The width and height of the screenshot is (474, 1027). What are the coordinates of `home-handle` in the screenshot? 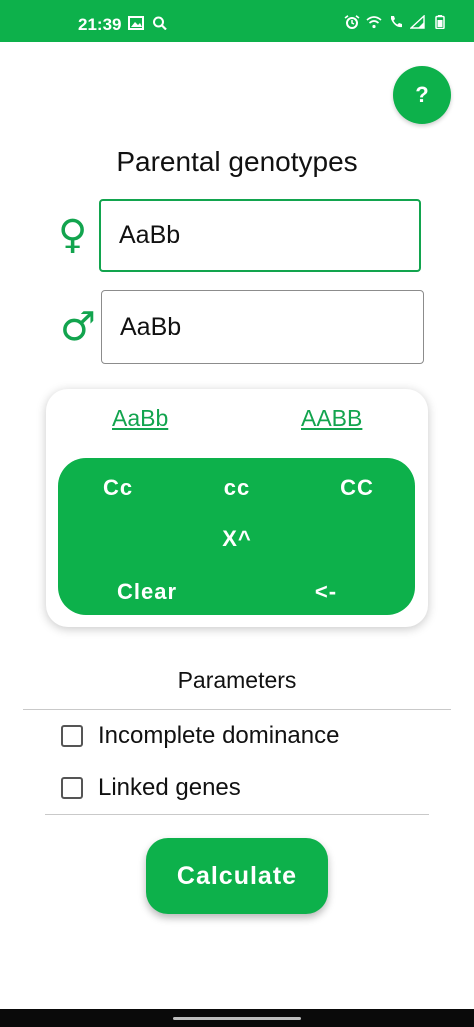 It's located at (237, 1018).